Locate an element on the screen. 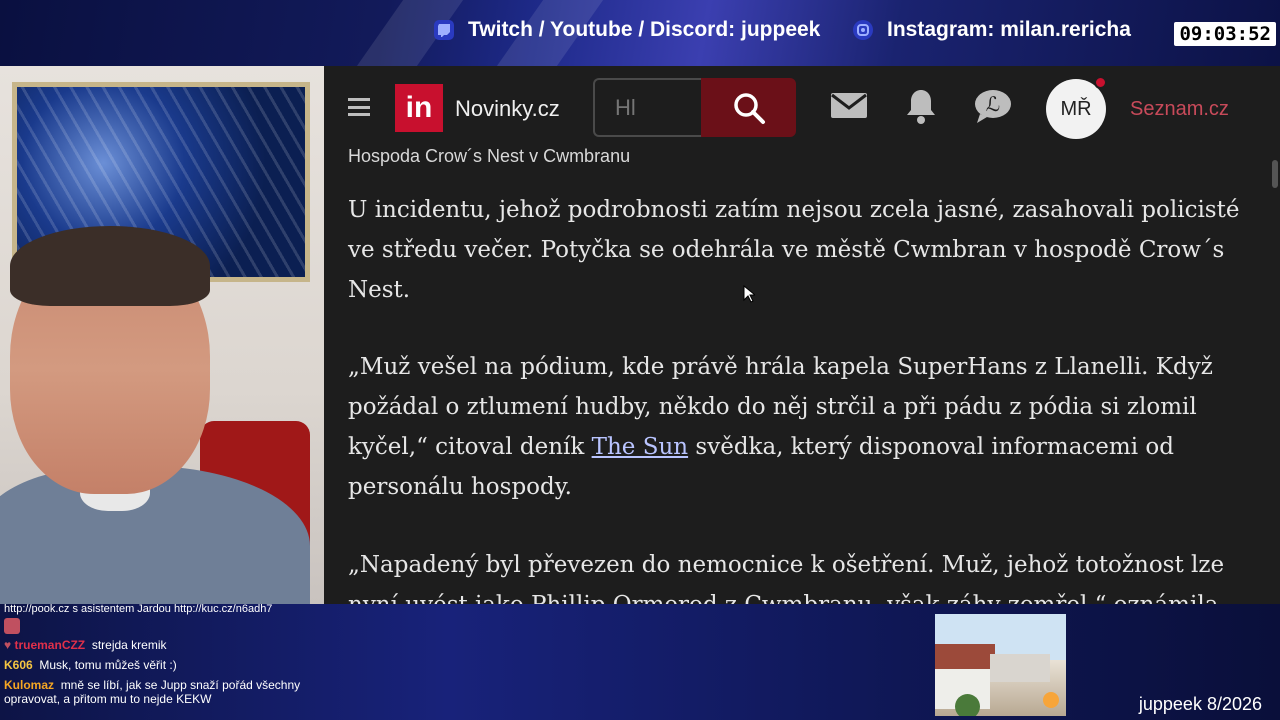 Image resolution: width=1280 pixels, height=720 pixels. chat-message: K606 Musk, tomu můžeš věřit :) is located at coordinates (90, 665).